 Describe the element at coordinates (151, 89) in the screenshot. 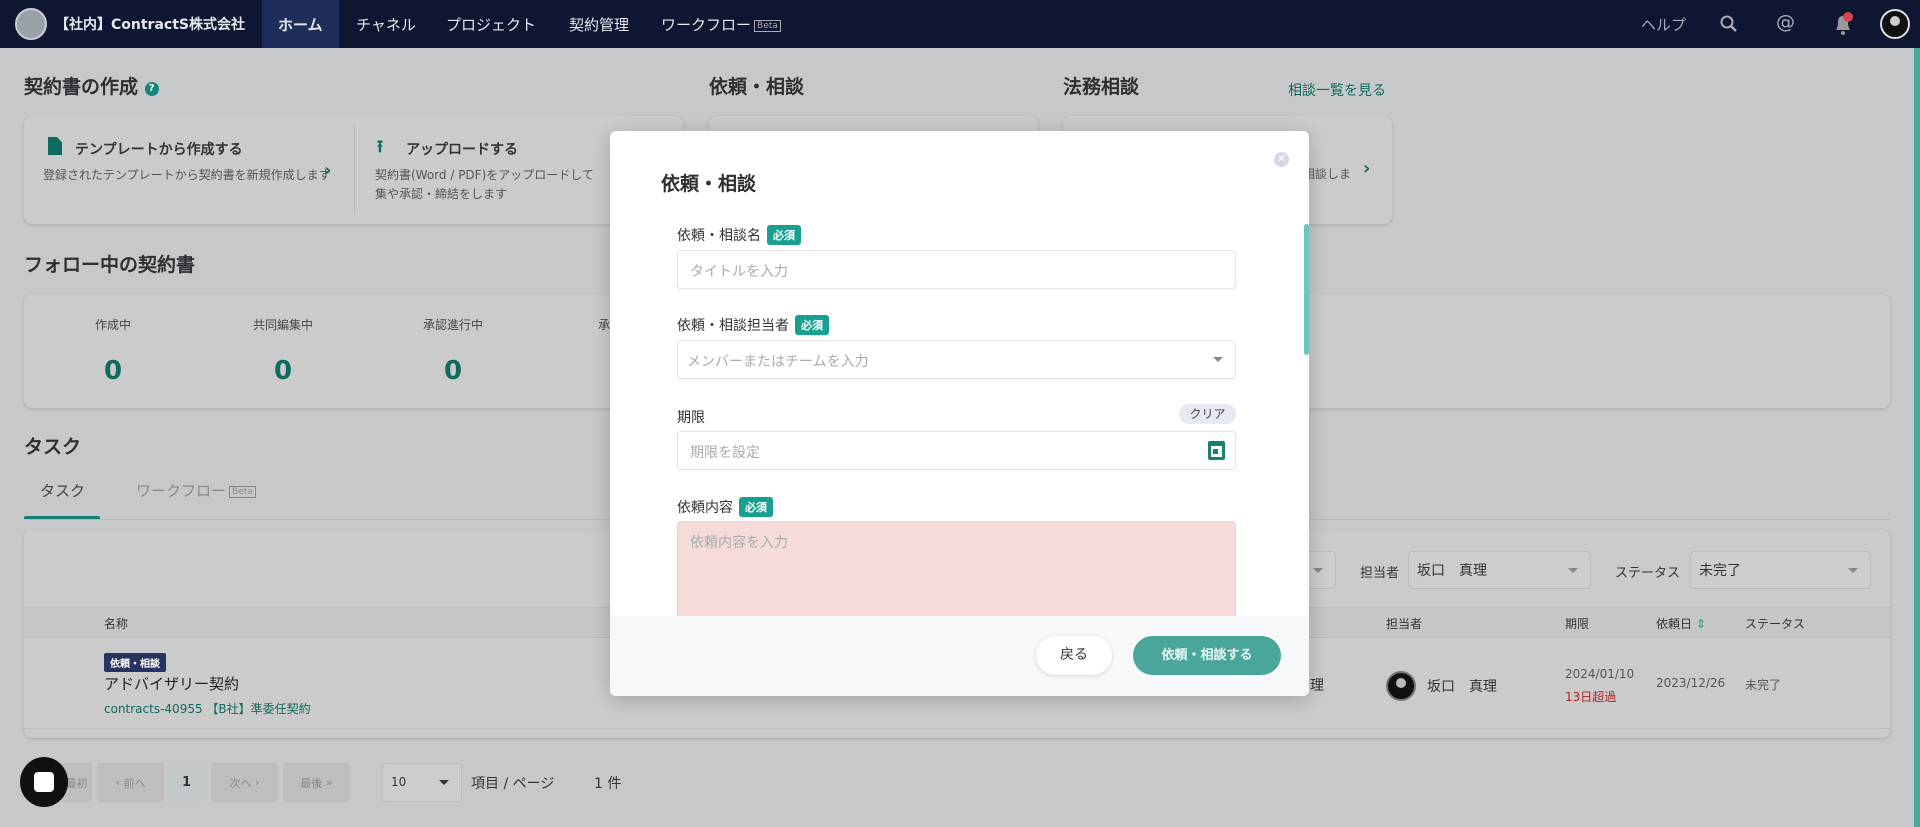

I see `help-icon: ?` at that location.